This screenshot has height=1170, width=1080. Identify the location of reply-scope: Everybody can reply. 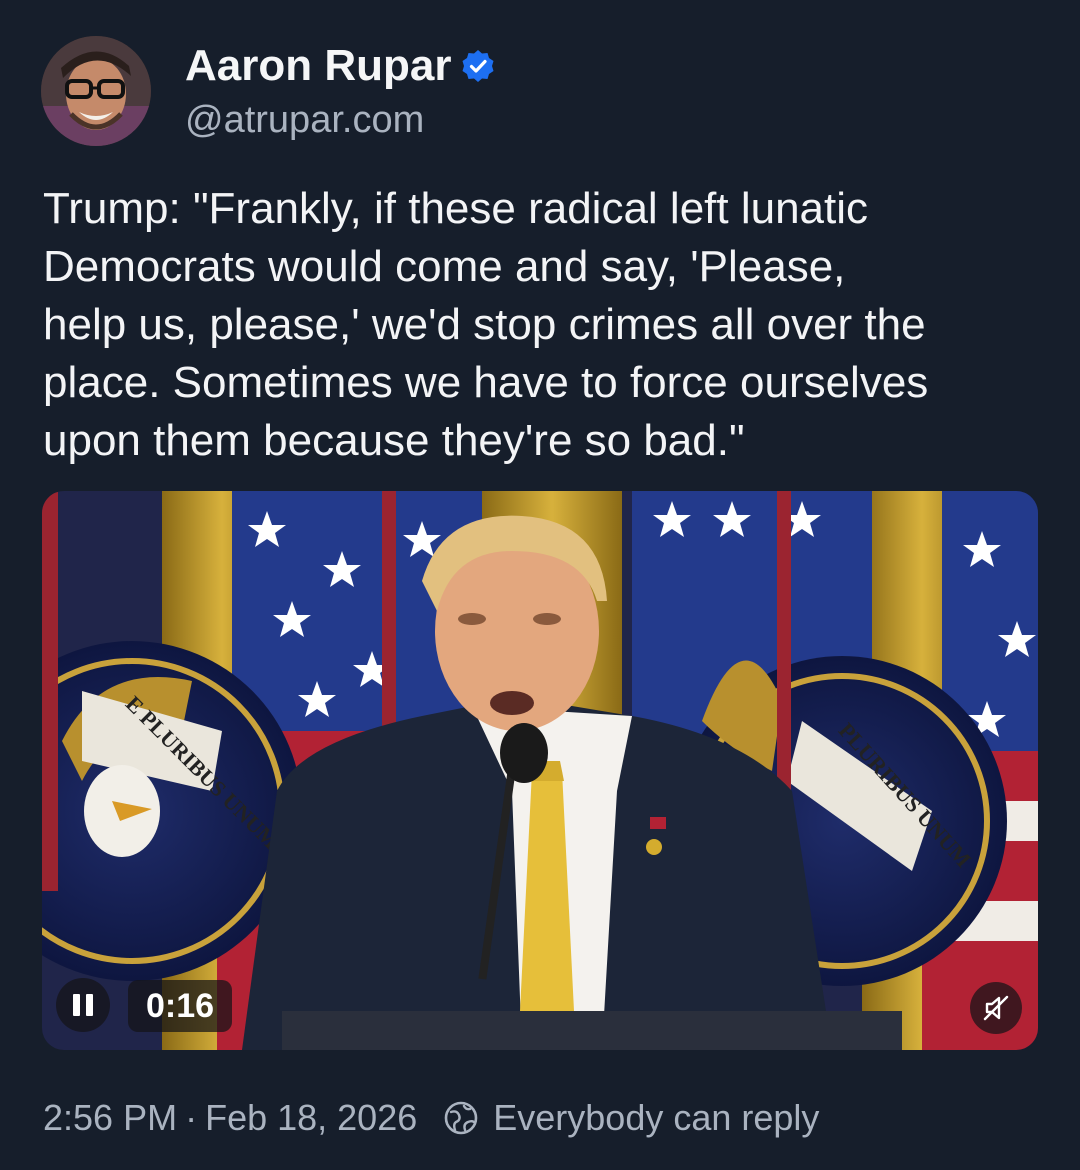
(631, 1118).